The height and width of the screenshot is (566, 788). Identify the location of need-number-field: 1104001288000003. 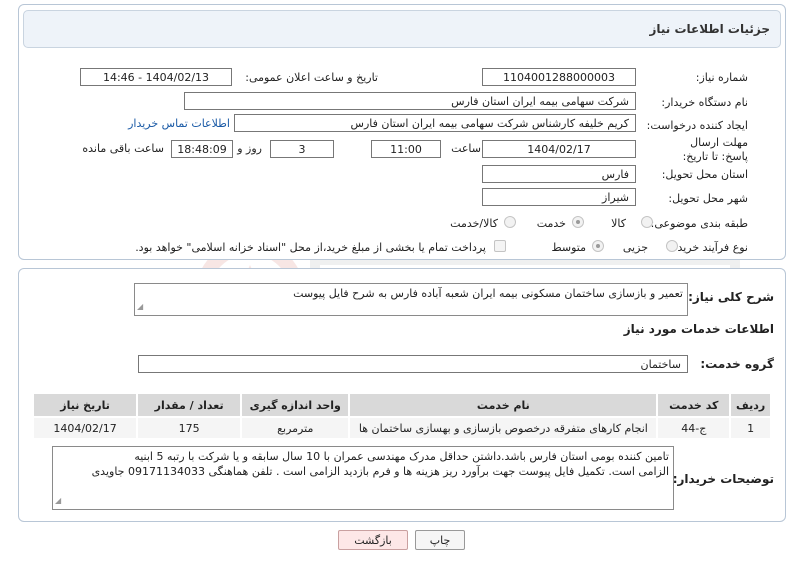
(559, 77).